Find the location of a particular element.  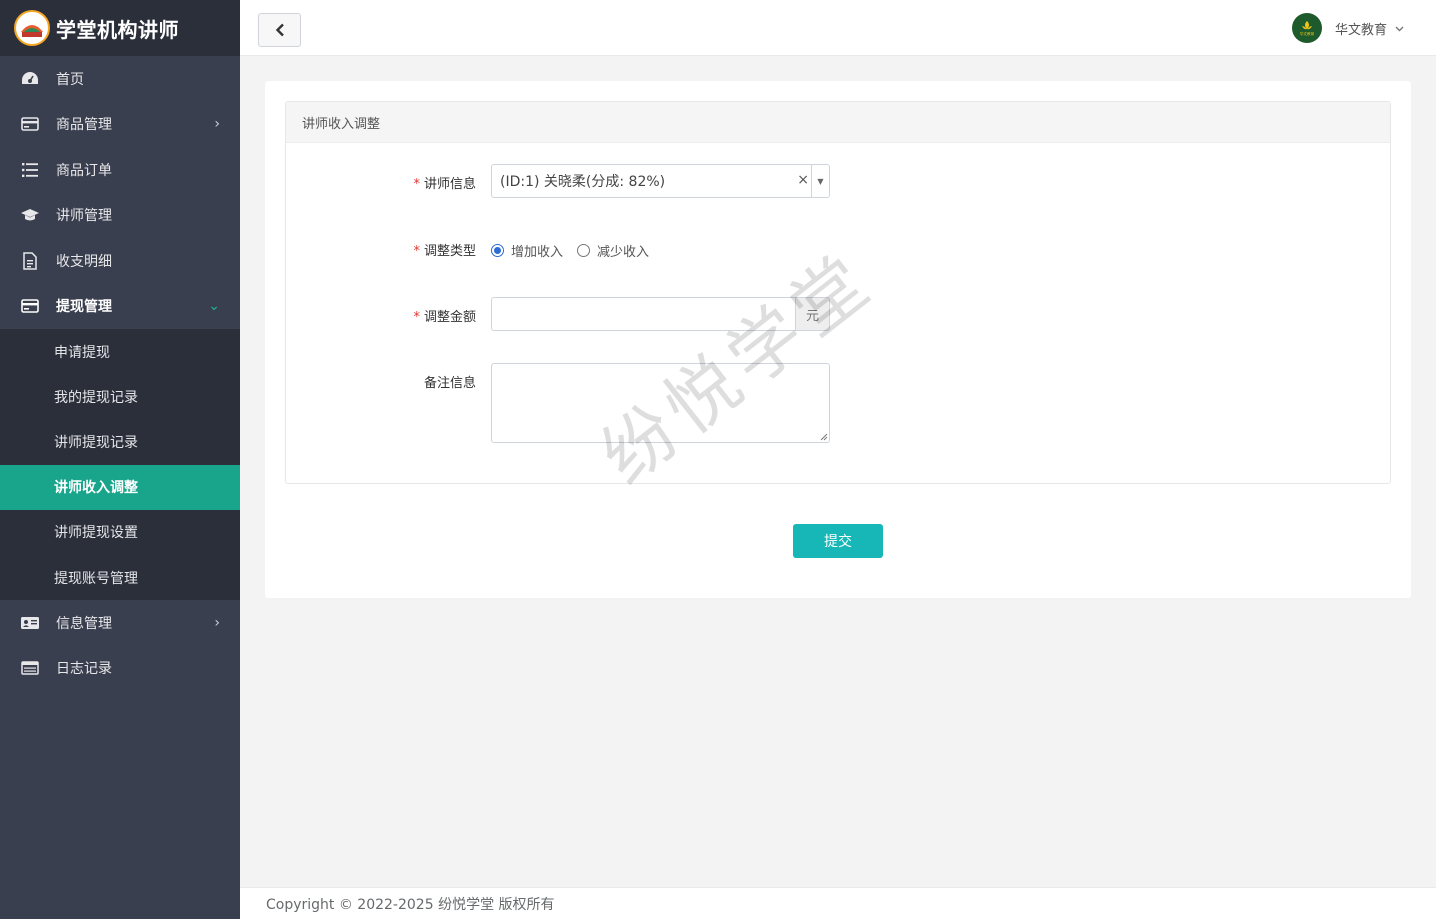

copyright-text: Copyright © 2022-2025 纷悦学堂 版权所有 is located at coordinates (410, 904).